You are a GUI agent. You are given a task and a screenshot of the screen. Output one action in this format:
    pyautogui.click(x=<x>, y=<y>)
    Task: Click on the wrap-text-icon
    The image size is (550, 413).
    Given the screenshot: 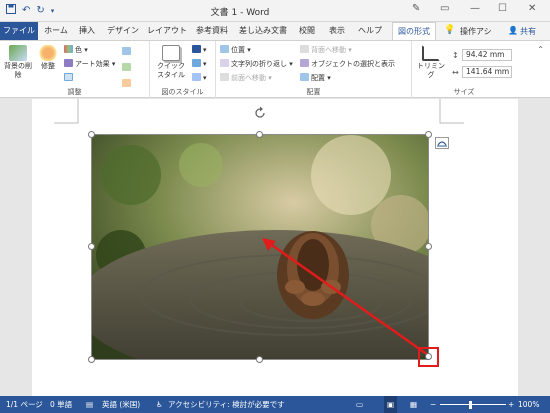 What is the action you would take?
    pyautogui.click(x=224, y=63)
    